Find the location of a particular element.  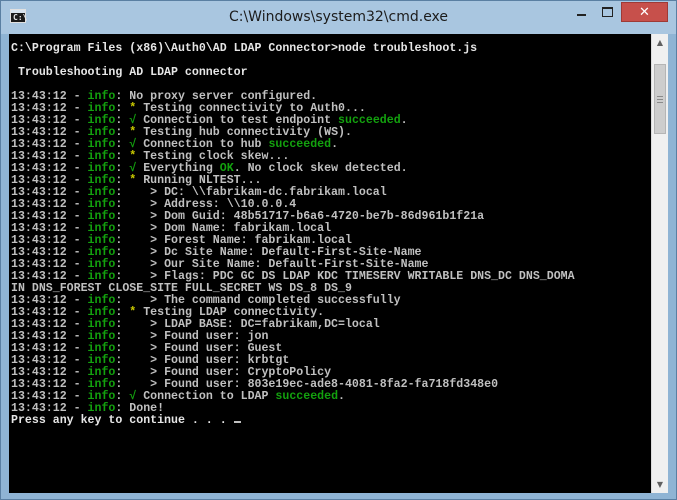

arrow-up-icon: ▲ is located at coordinates (660, 42).